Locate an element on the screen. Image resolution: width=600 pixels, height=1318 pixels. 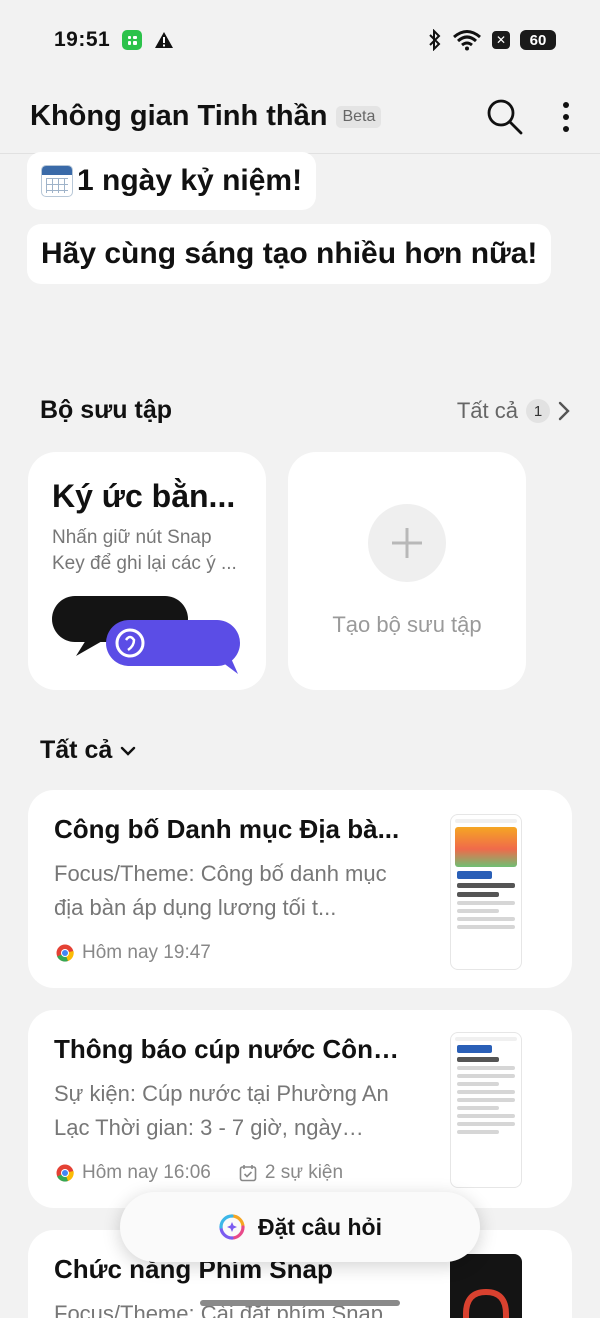
encouragement-text: Hãy cùng sáng tạo nhiều hơn nữa! is located at coordinates (289, 253).